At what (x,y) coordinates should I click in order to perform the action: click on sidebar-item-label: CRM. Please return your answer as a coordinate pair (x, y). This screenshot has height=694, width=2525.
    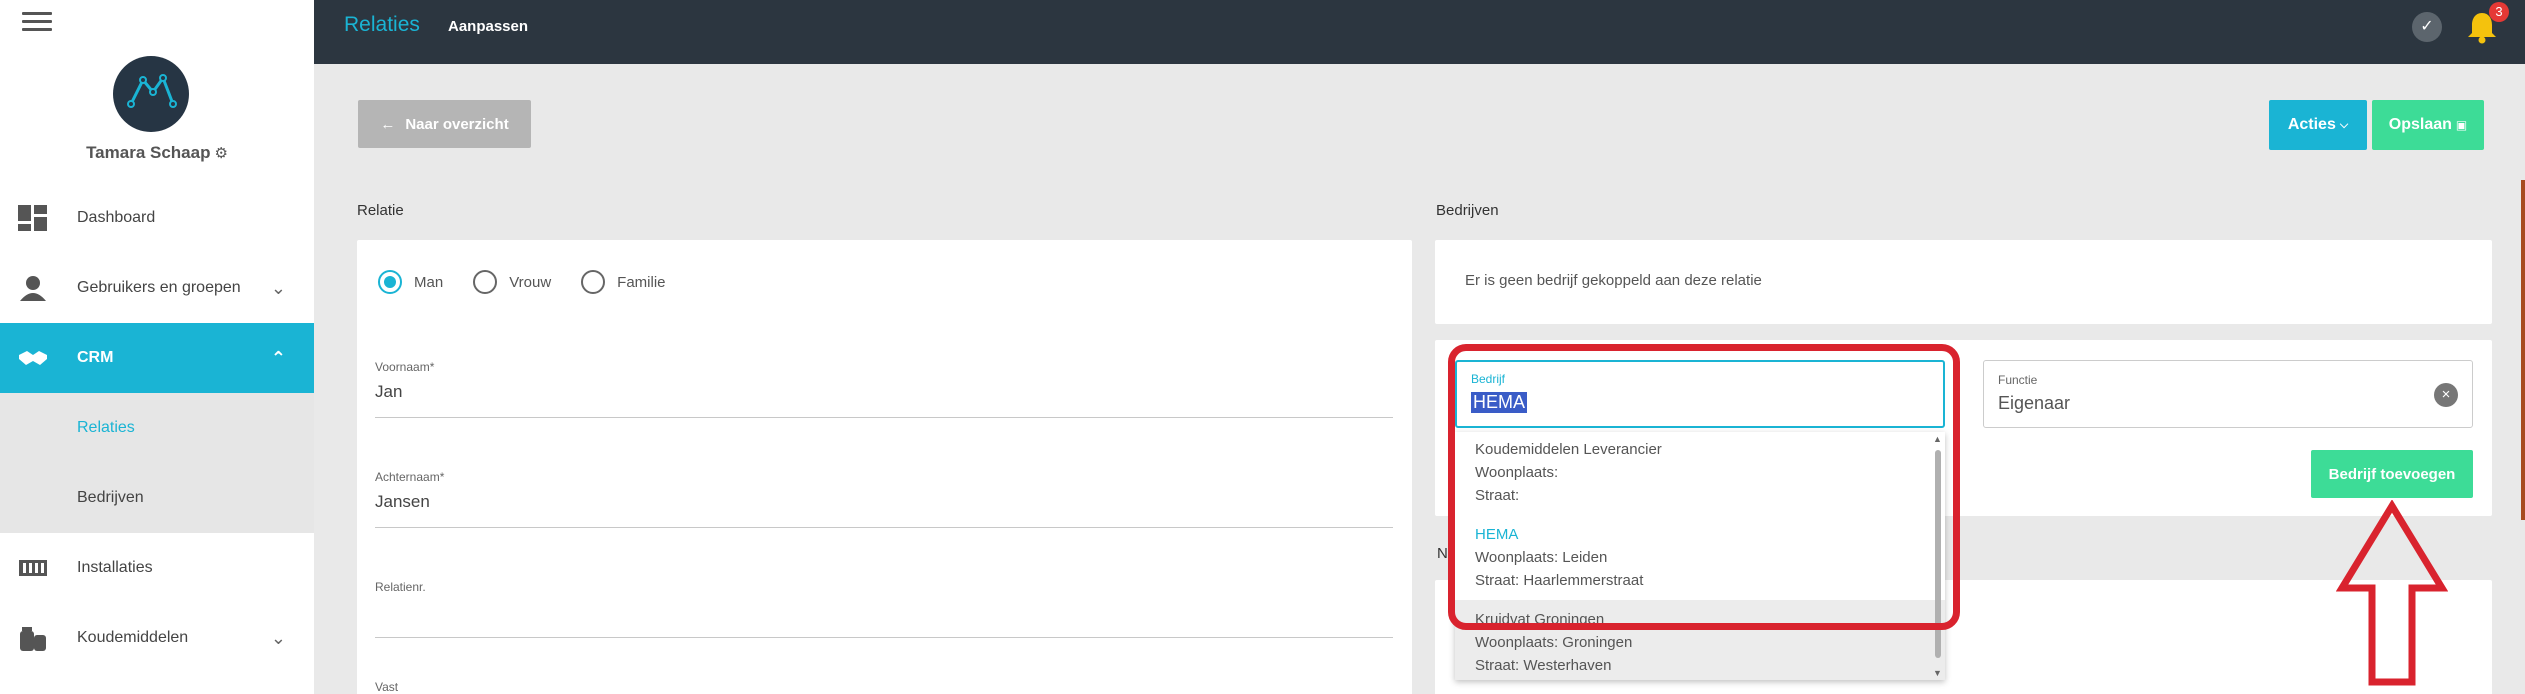
    Looking at the image, I should click on (95, 357).